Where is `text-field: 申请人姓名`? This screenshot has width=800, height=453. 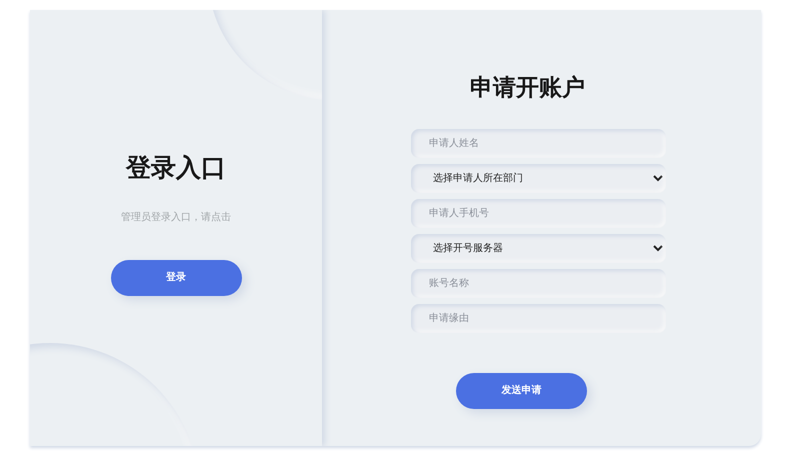 text-field: 申请人姓名 is located at coordinates (538, 143).